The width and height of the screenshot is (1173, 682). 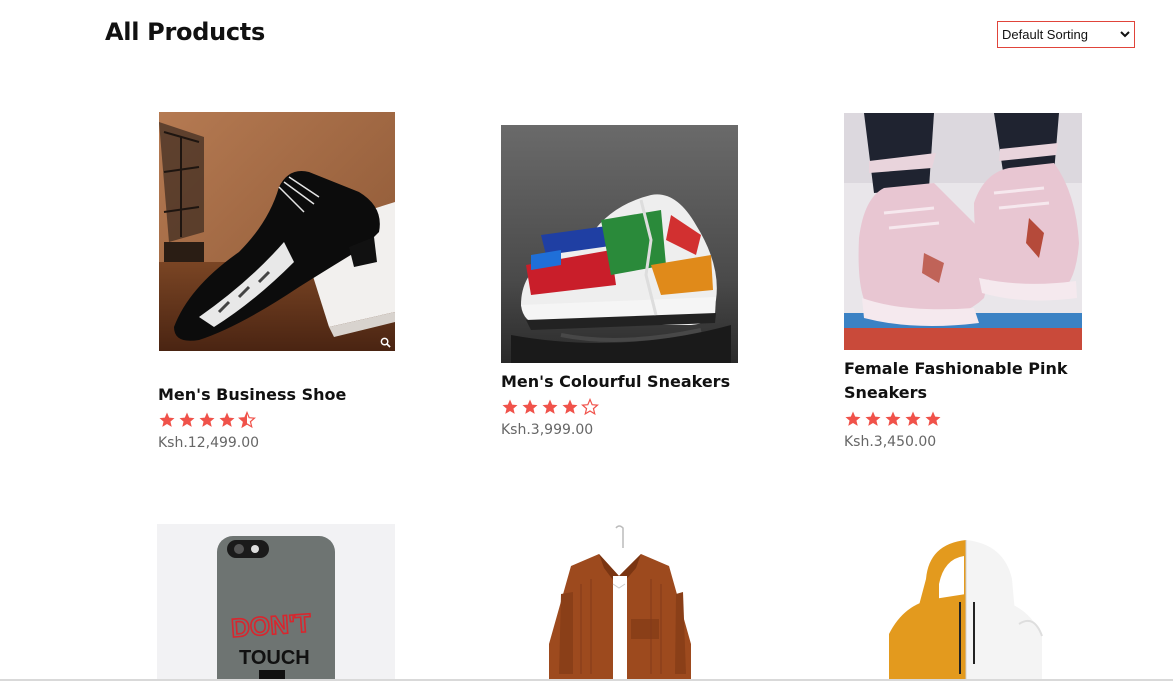 What do you see at coordinates (276, 602) in the screenshot?
I see `product-image: DON'T TOUCH` at bounding box center [276, 602].